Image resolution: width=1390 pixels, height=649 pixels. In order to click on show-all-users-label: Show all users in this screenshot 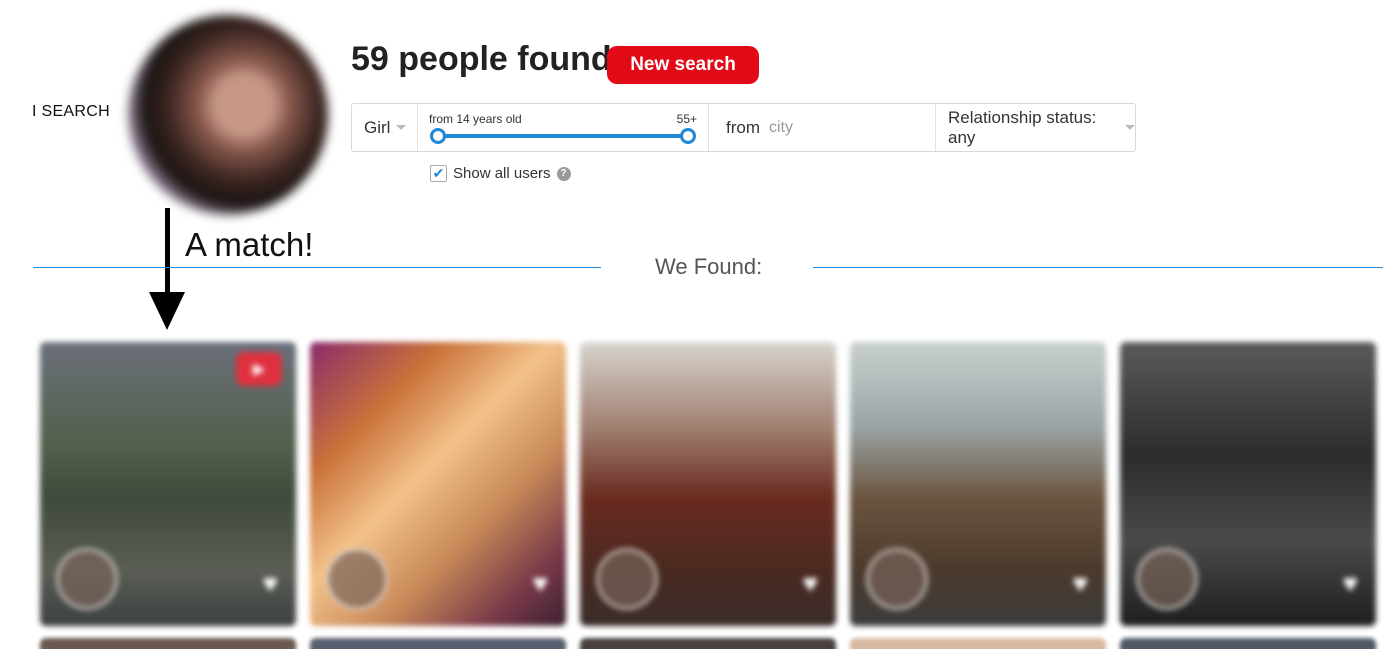, I will do `click(502, 173)`.